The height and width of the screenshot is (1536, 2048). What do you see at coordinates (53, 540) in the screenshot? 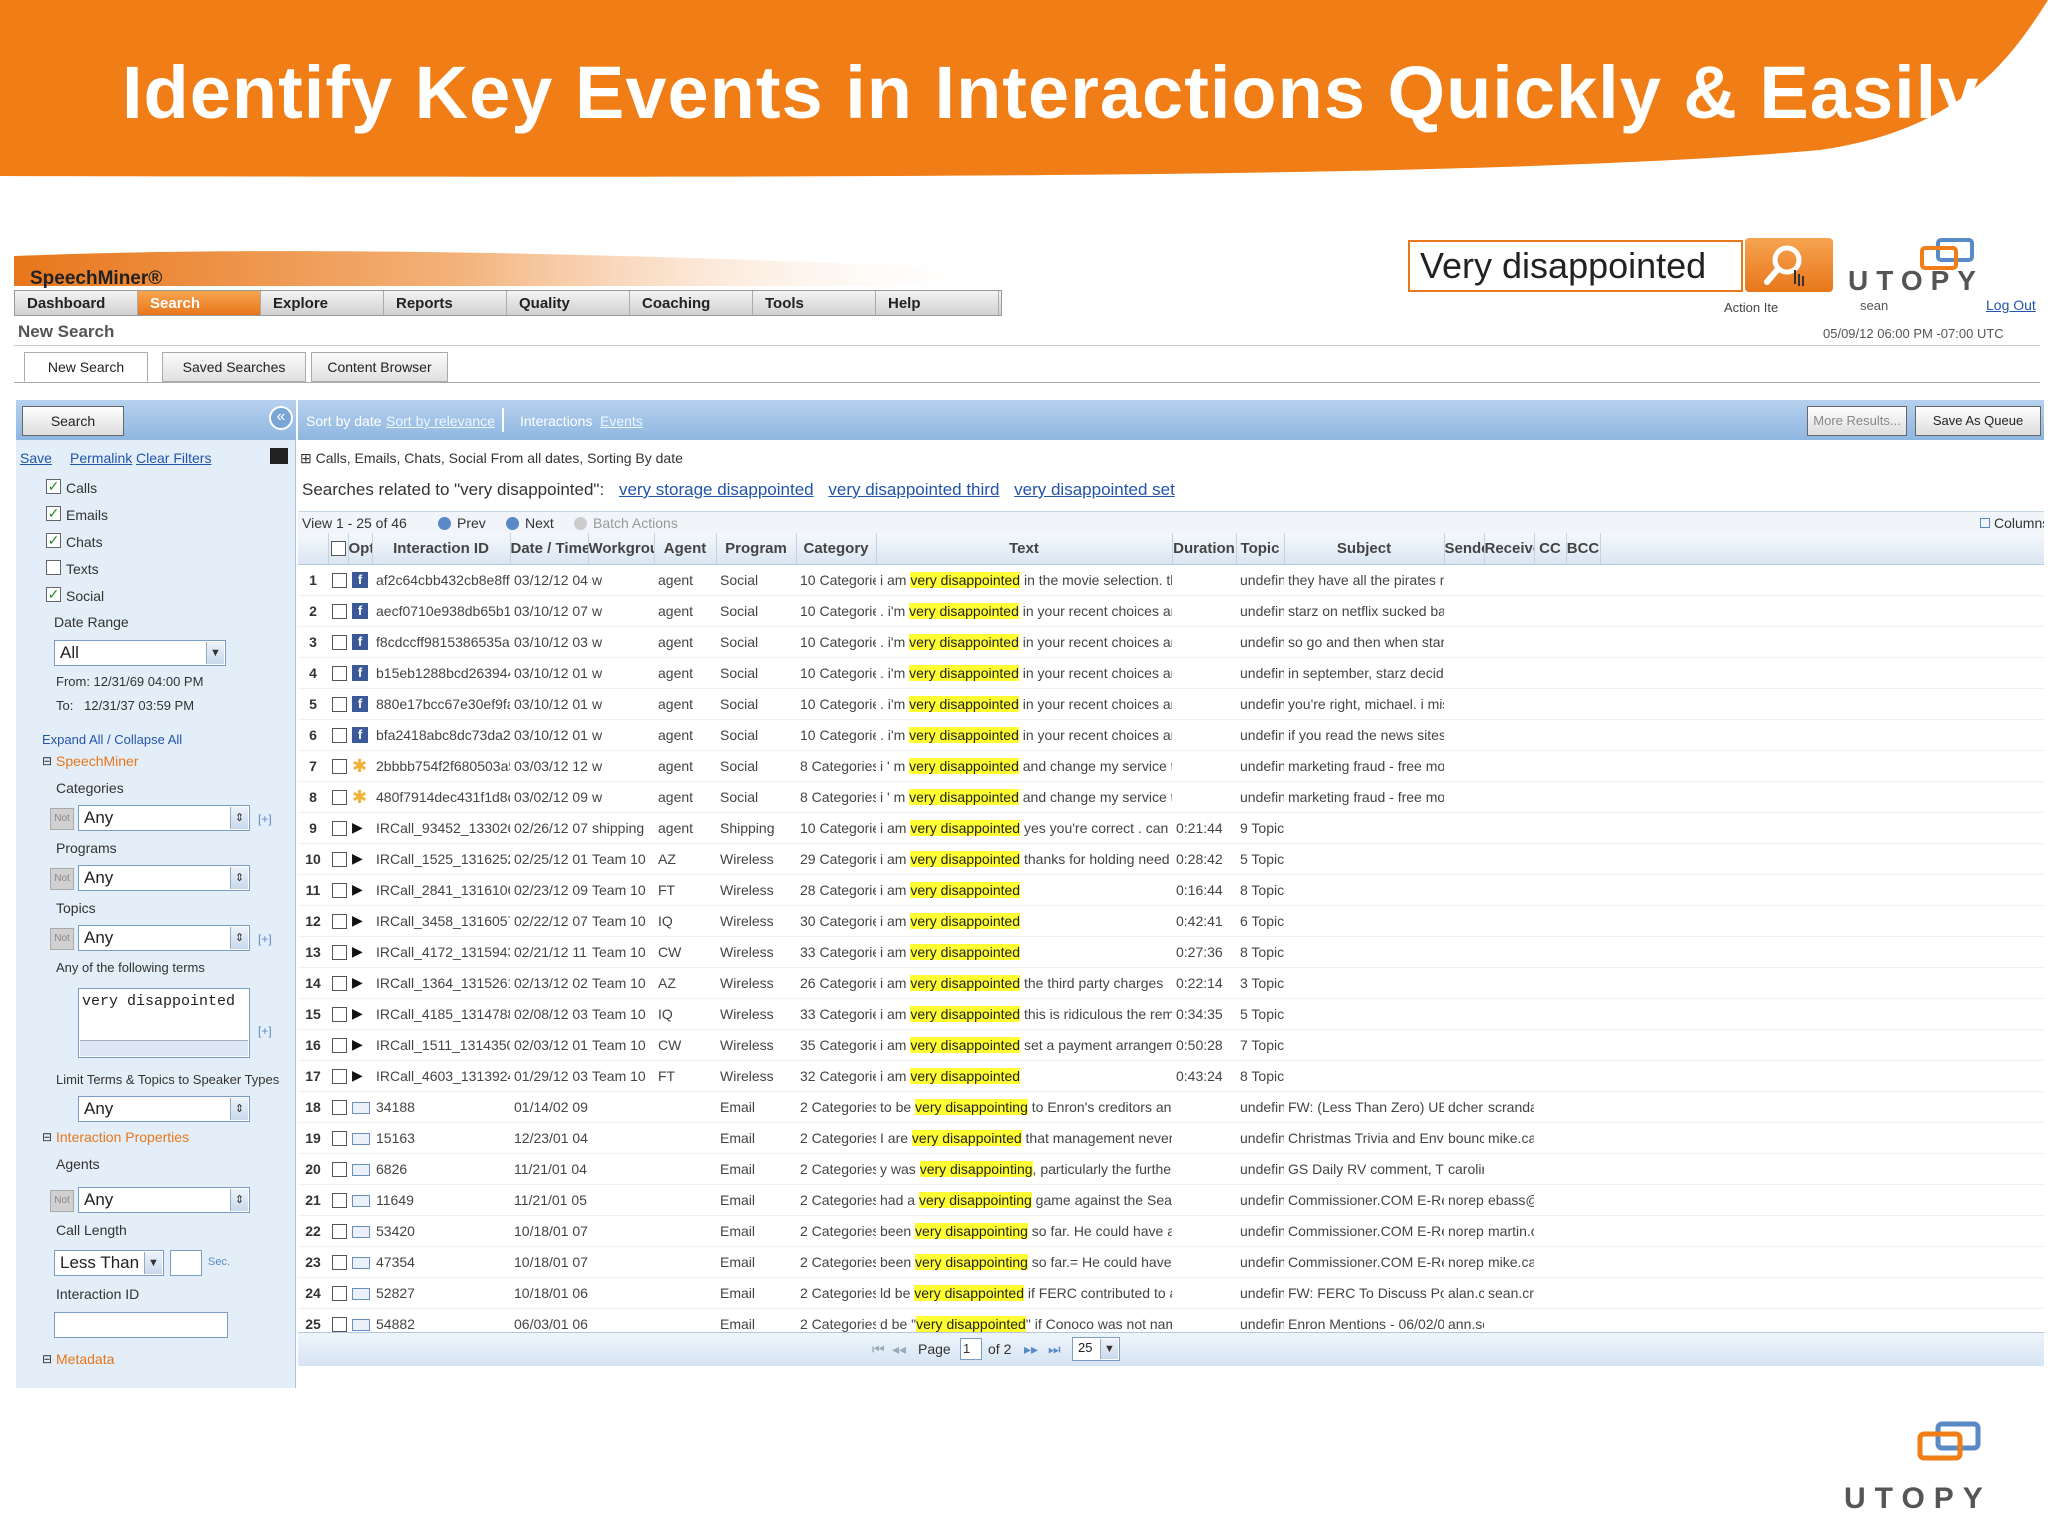
I see `checkbox-chats: ✓` at bounding box center [53, 540].